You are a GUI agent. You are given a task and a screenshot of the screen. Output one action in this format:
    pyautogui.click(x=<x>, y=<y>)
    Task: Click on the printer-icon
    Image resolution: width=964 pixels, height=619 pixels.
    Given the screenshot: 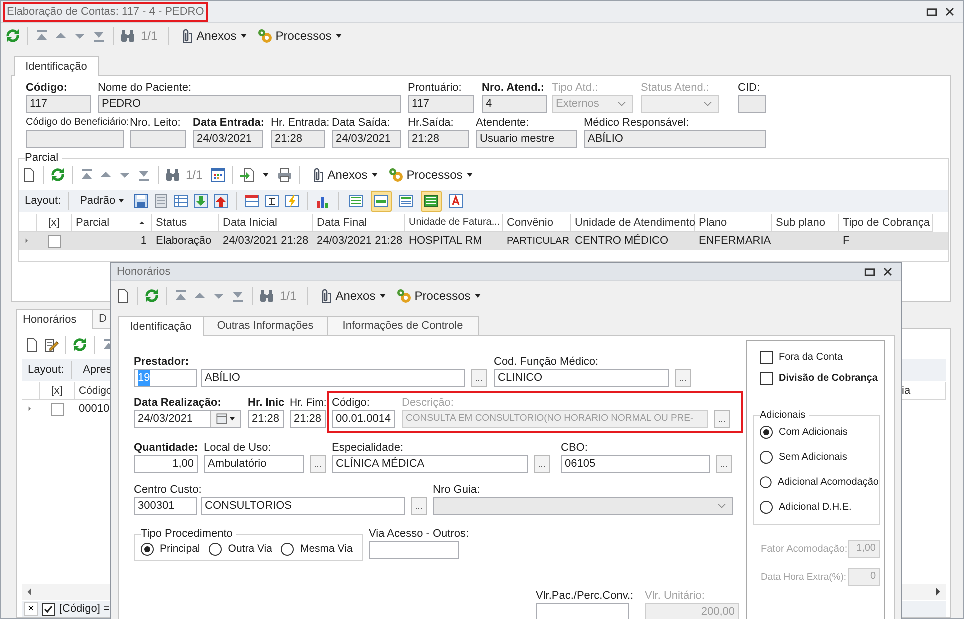 What is the action you would take?
    pyautogui.click(x=284, y=175)
    